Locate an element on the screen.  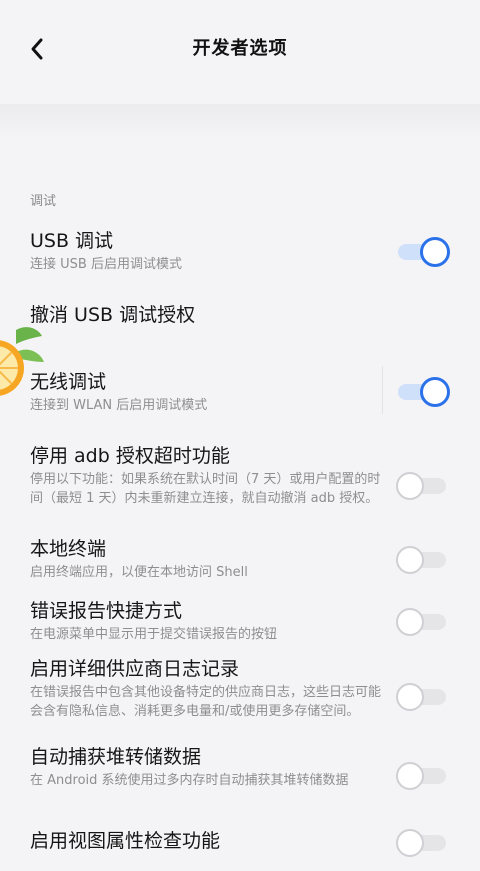
row-divider is located at coordinates (382, 390).